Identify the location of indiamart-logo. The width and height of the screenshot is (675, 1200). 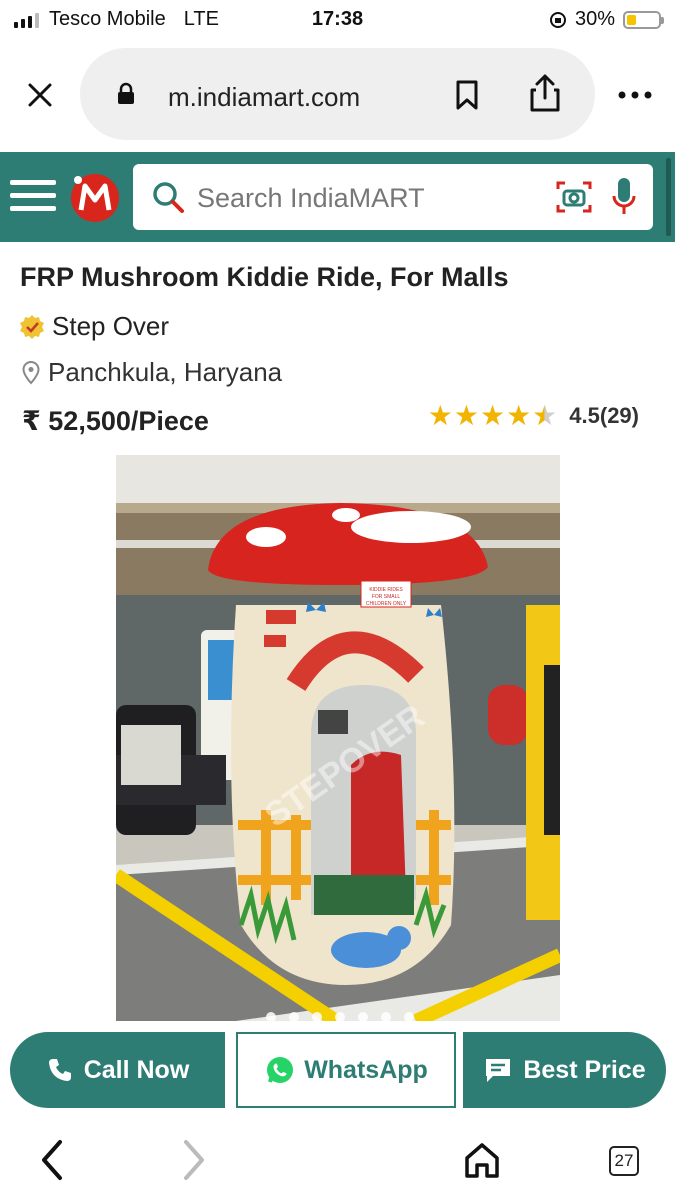
(95, 197).